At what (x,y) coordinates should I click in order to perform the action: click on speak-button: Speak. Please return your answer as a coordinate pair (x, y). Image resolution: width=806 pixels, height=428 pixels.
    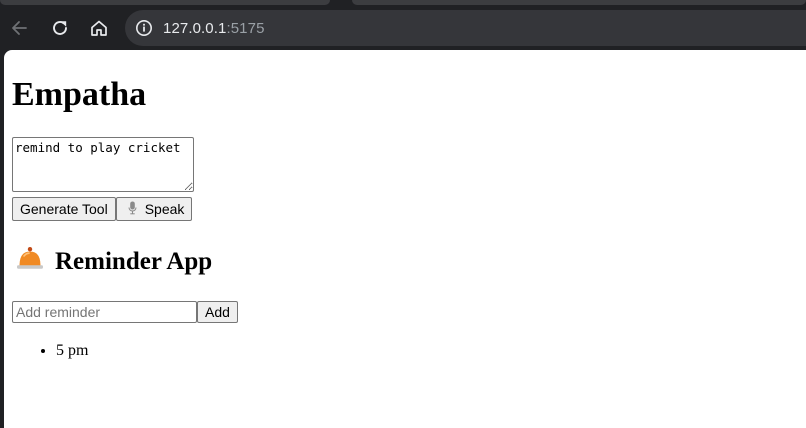
    Looking at the image, I should click on (154, 209).